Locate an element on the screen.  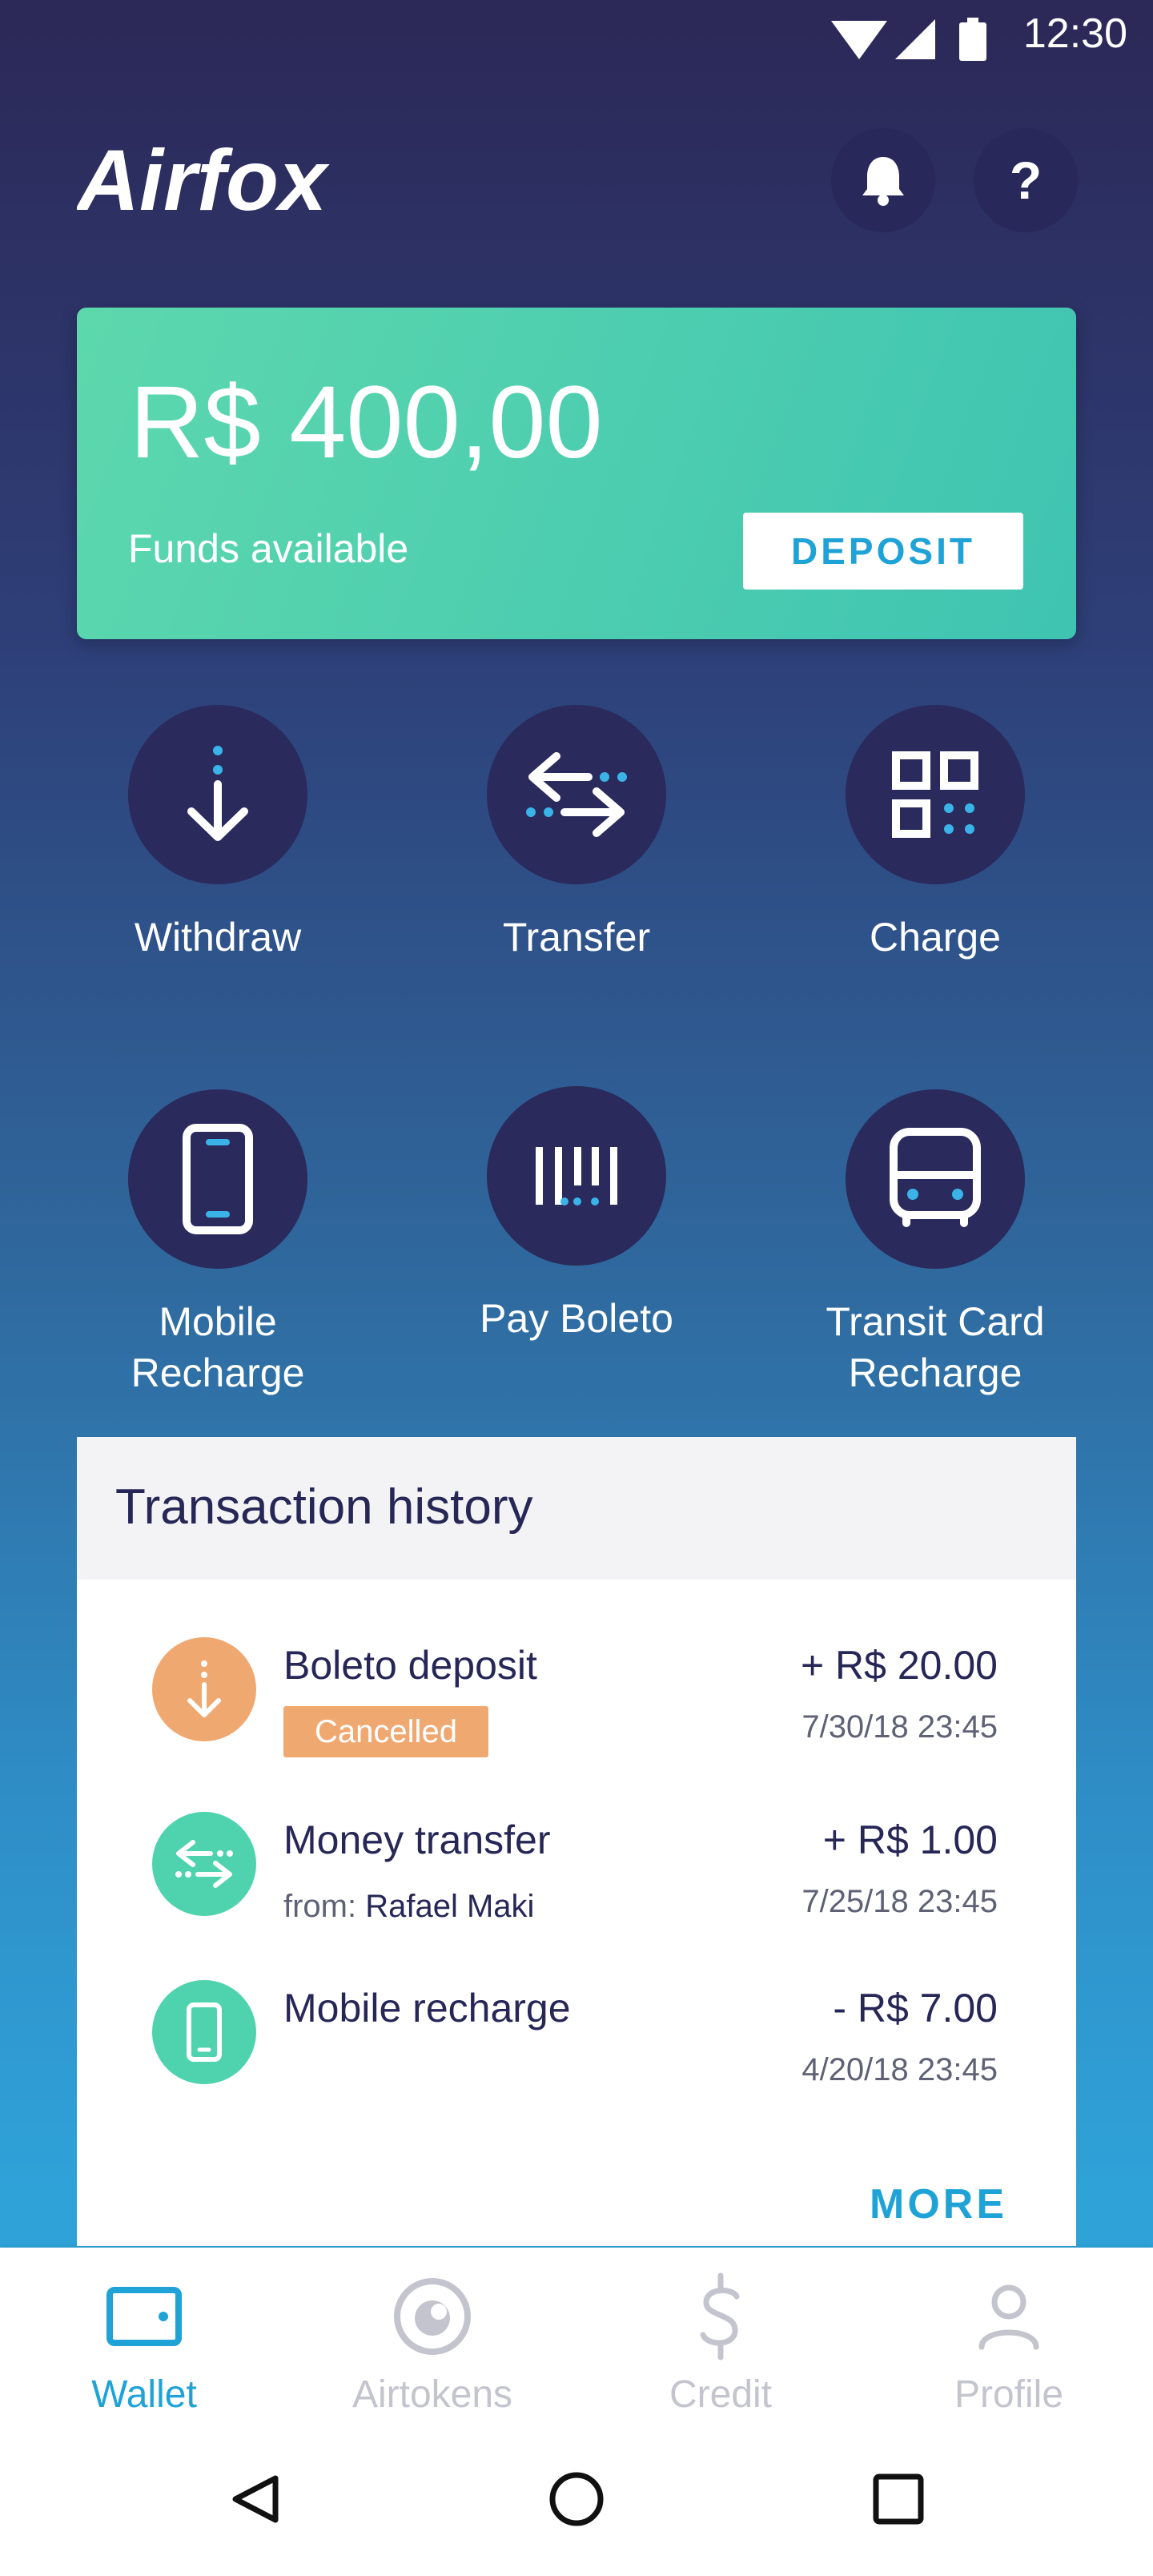
transit-card-button is located at coordinates (935, 1179).